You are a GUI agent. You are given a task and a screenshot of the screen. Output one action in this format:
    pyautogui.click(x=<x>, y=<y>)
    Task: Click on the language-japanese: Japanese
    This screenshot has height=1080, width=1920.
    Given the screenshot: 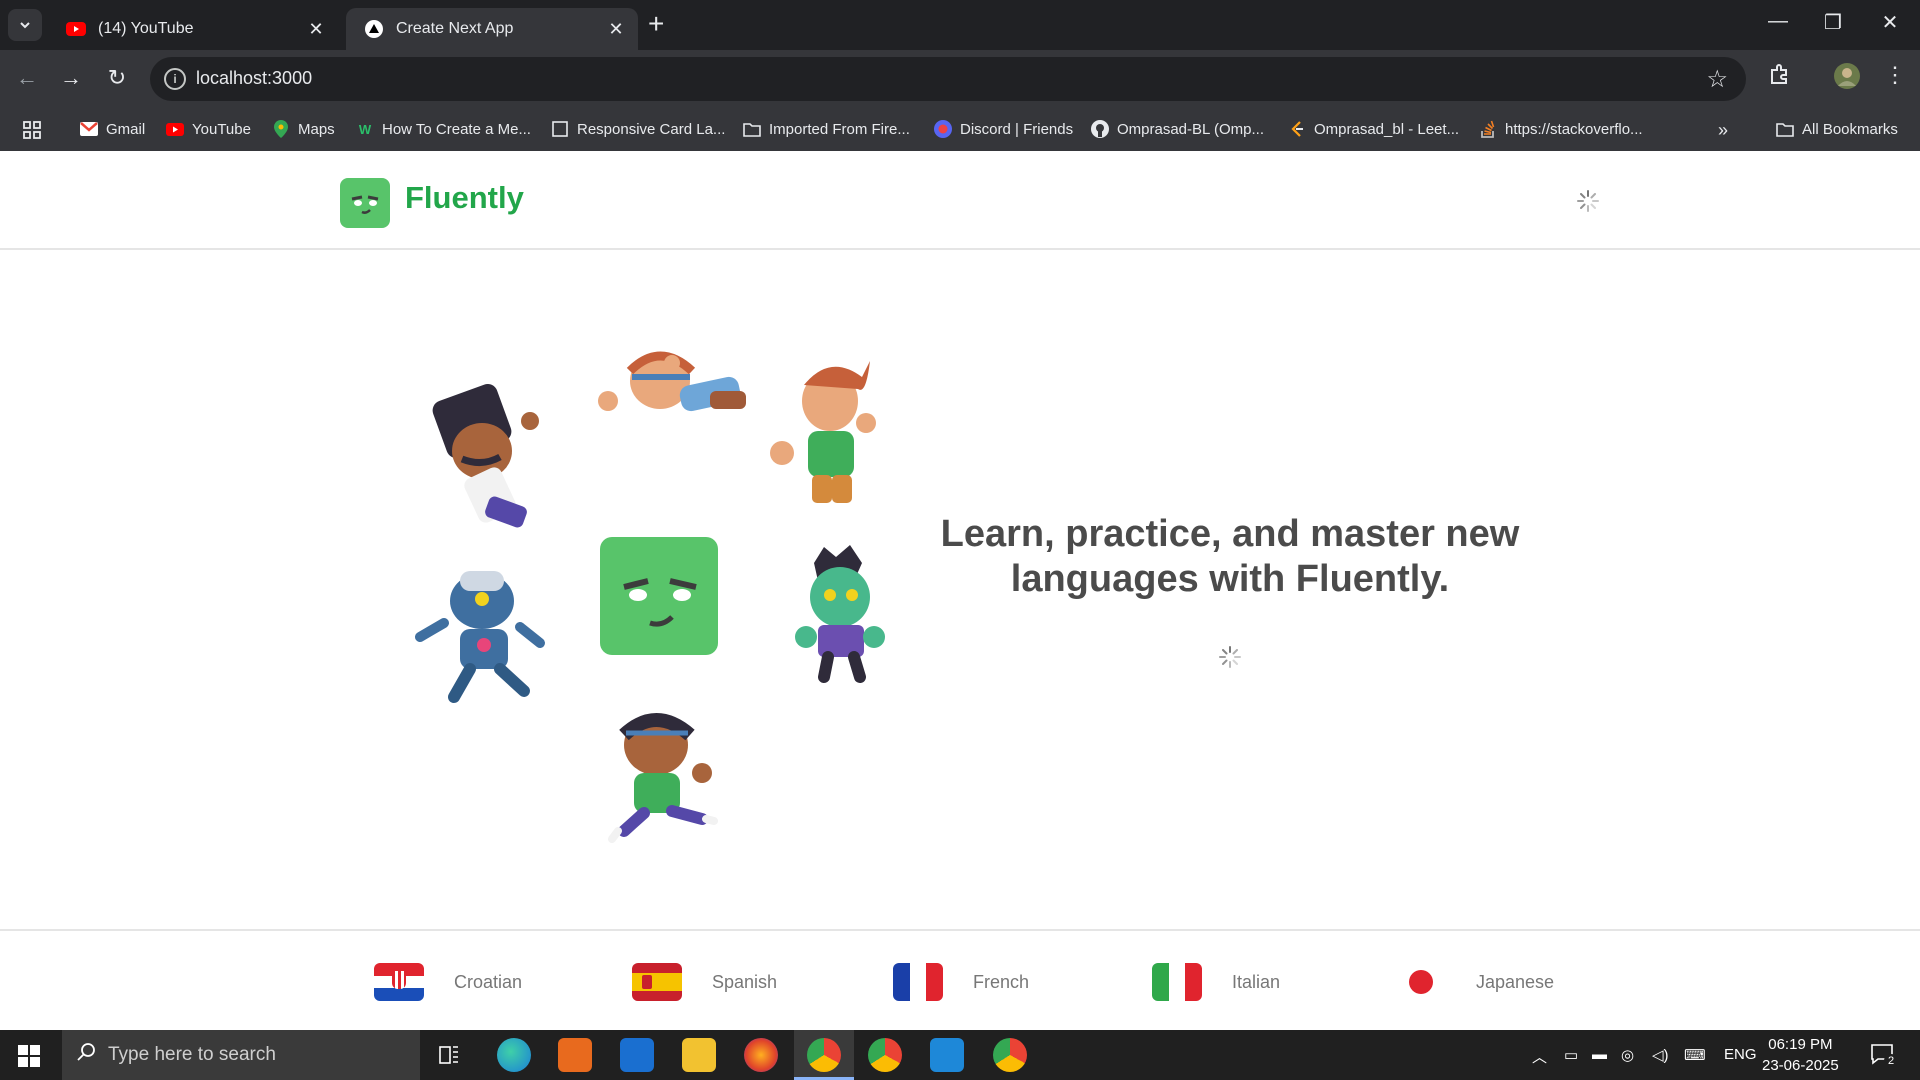 What is the action you would take?
    pyautogui.click(x=1475, y=982)
    